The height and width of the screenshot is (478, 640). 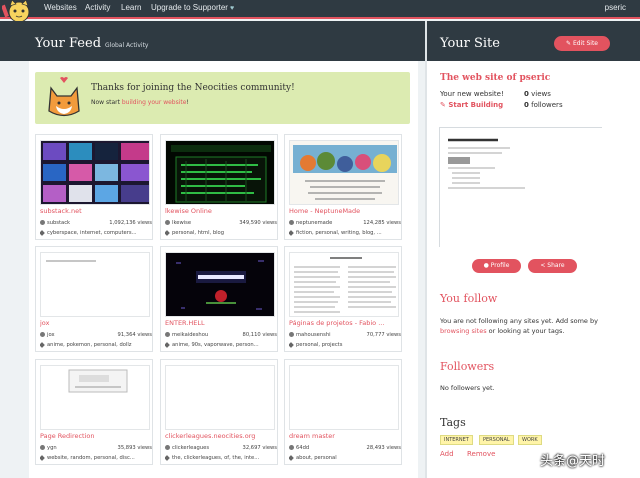 What do you see at coordinates (221, 323) in the screenshot?
I see `site-name: ENTER.HELL` at bounding box center [221, 323].